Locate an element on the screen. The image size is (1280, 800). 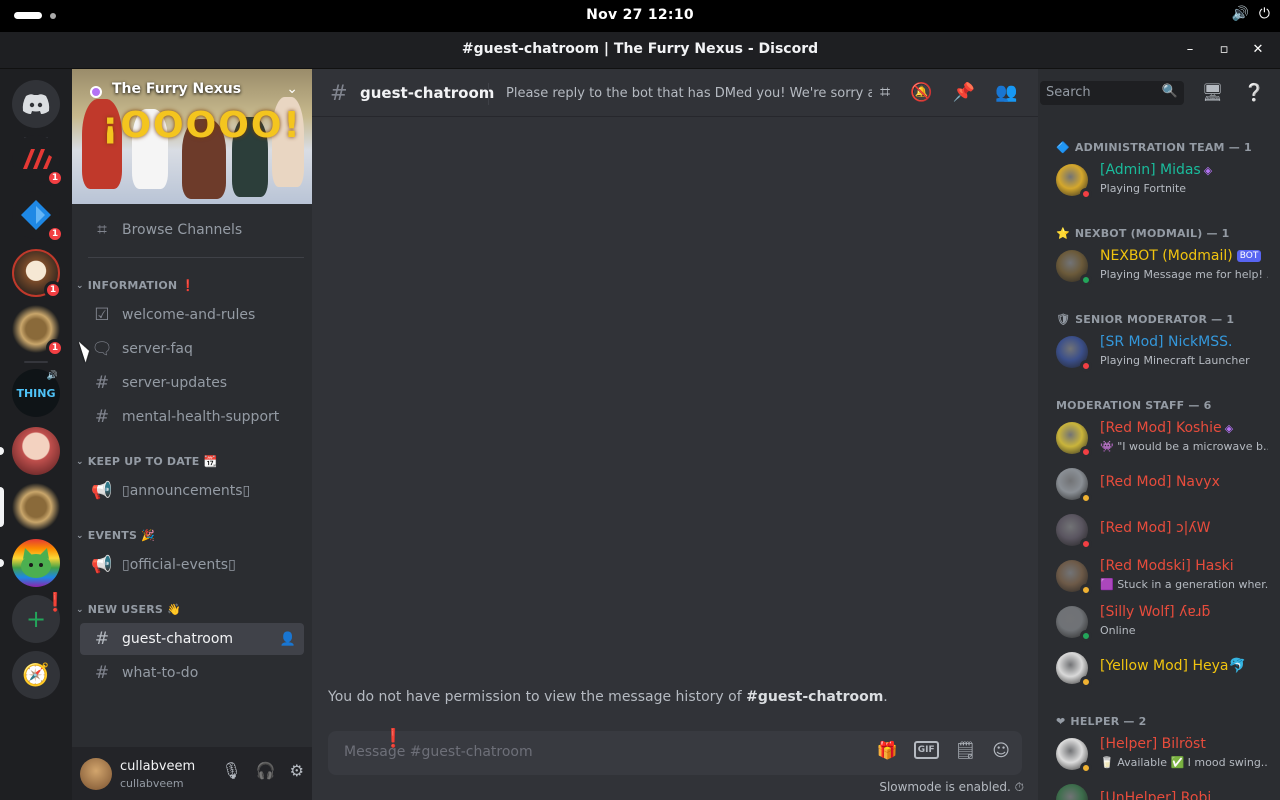
gif-button: GIF is located at coordinates (926, 750).